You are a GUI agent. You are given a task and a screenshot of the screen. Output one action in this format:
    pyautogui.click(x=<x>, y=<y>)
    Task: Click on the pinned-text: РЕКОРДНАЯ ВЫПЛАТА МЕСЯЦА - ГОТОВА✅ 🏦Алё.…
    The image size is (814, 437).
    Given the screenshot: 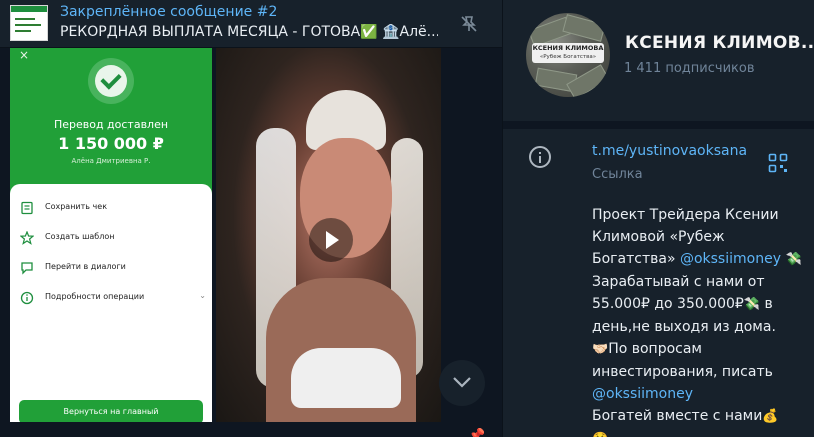 What is the action you would take?
    pyautogui.click(x=249, y=32)
    